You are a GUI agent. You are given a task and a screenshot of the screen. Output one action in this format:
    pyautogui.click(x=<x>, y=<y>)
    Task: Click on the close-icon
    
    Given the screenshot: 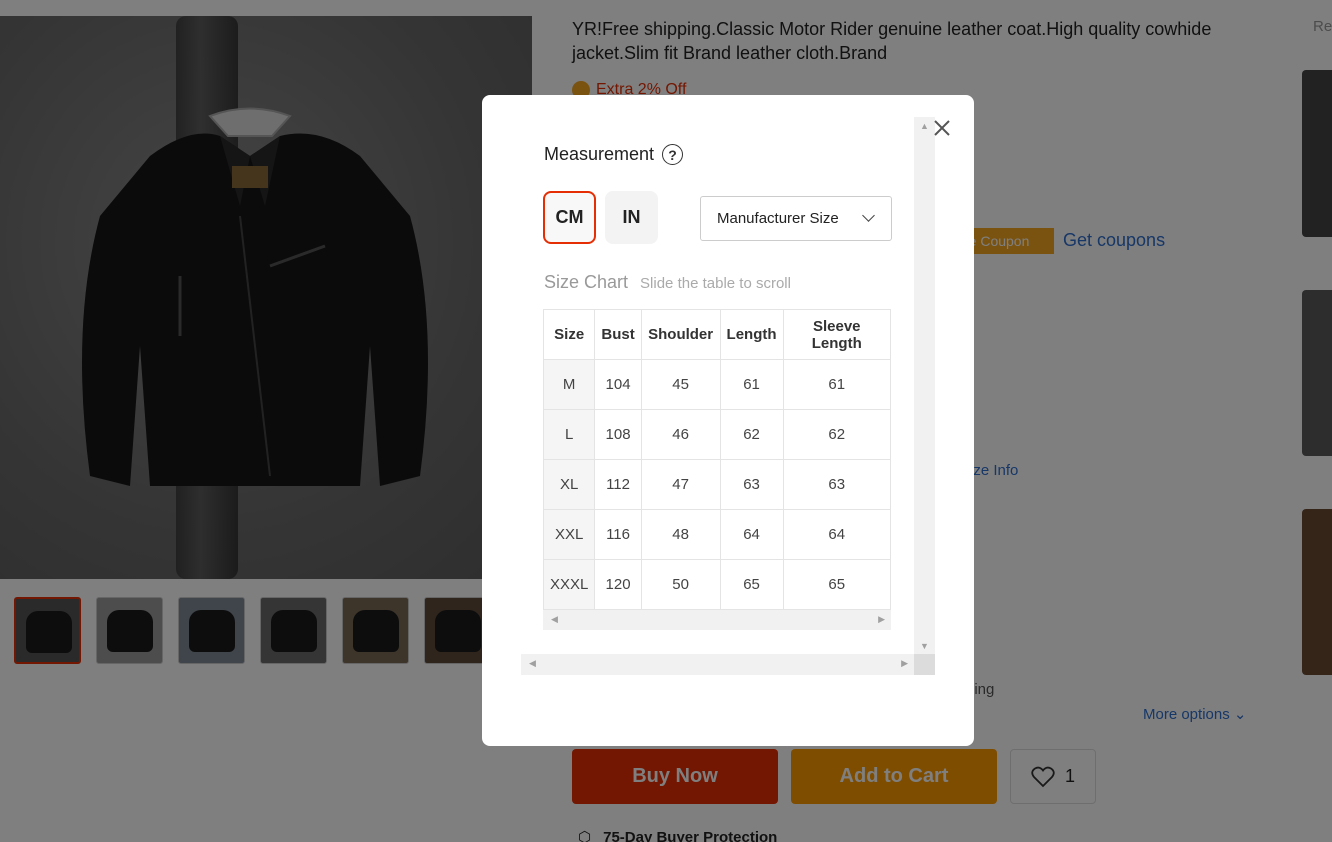 What is the action you would take?
    pyautogui.click(x=942, y=128)
    